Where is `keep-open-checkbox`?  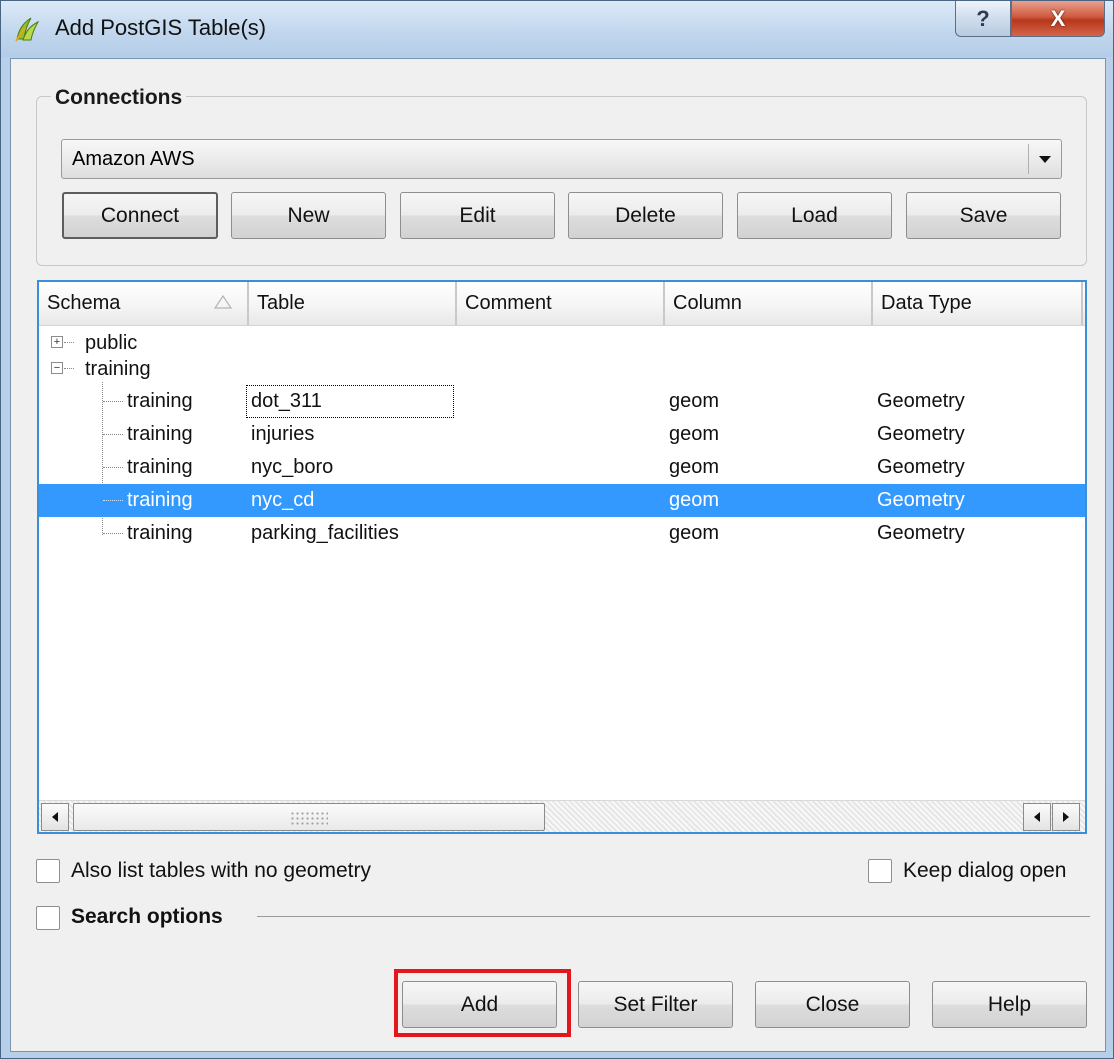
keep-open-checkbox is located at coordinates (880, 871).